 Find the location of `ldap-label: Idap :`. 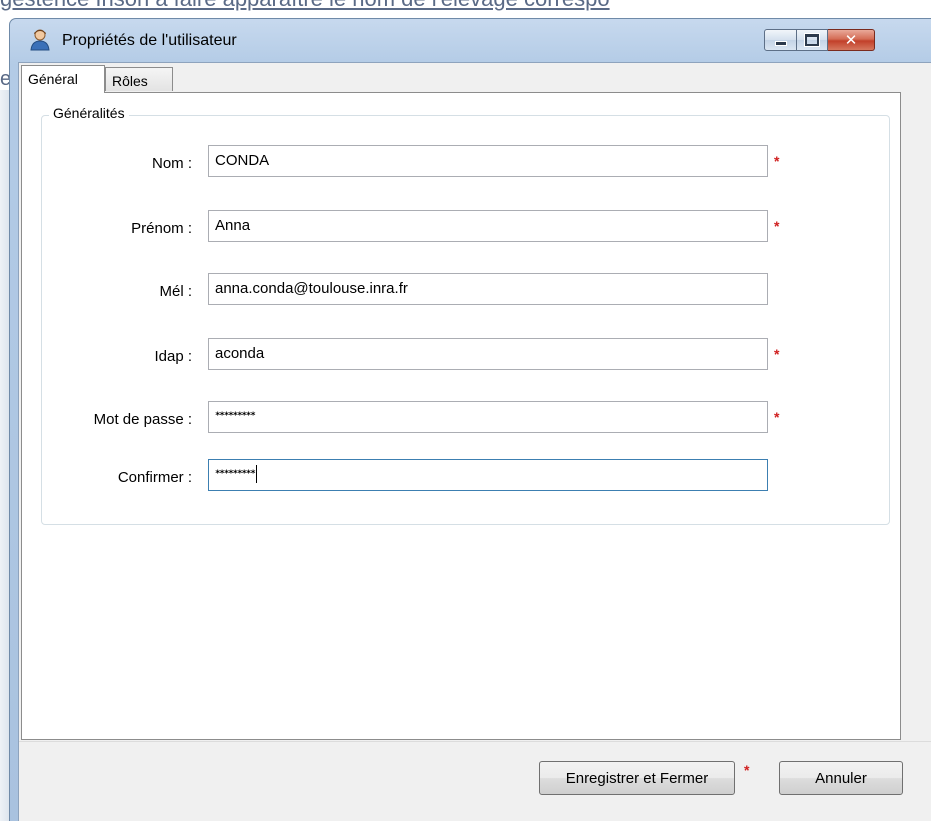

ldap-label: Idap : is located at coordinates (173, 356).